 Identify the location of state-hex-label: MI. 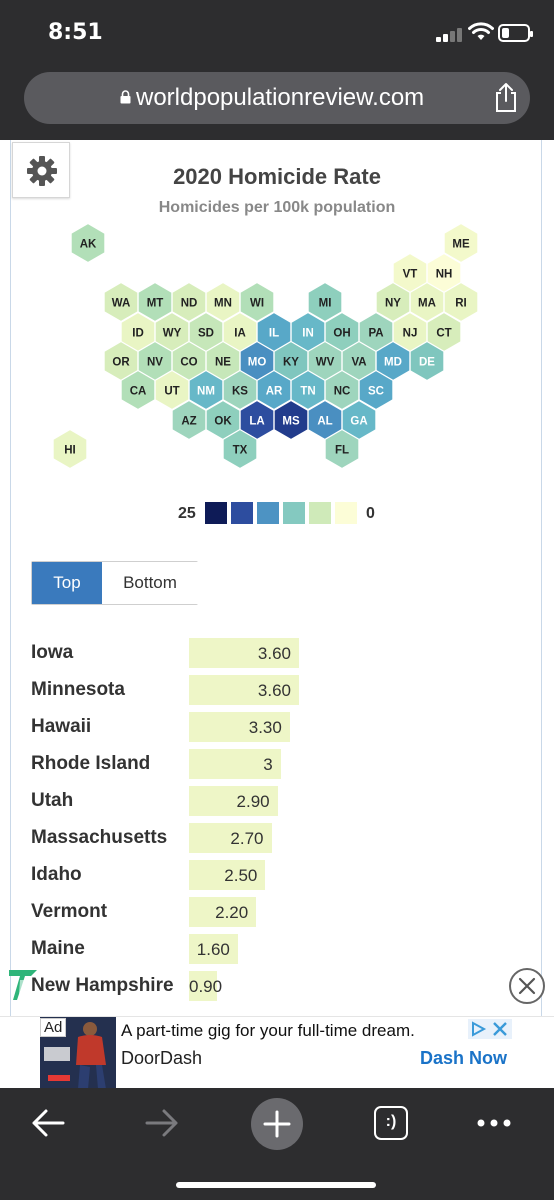
(325, 304).